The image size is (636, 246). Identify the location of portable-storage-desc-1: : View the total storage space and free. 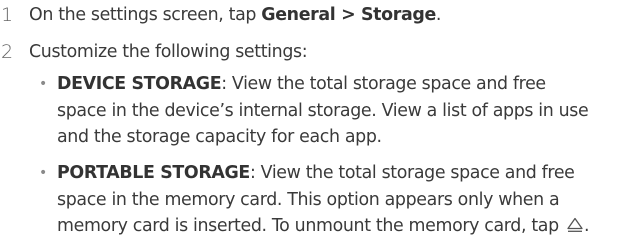
(412, 173).